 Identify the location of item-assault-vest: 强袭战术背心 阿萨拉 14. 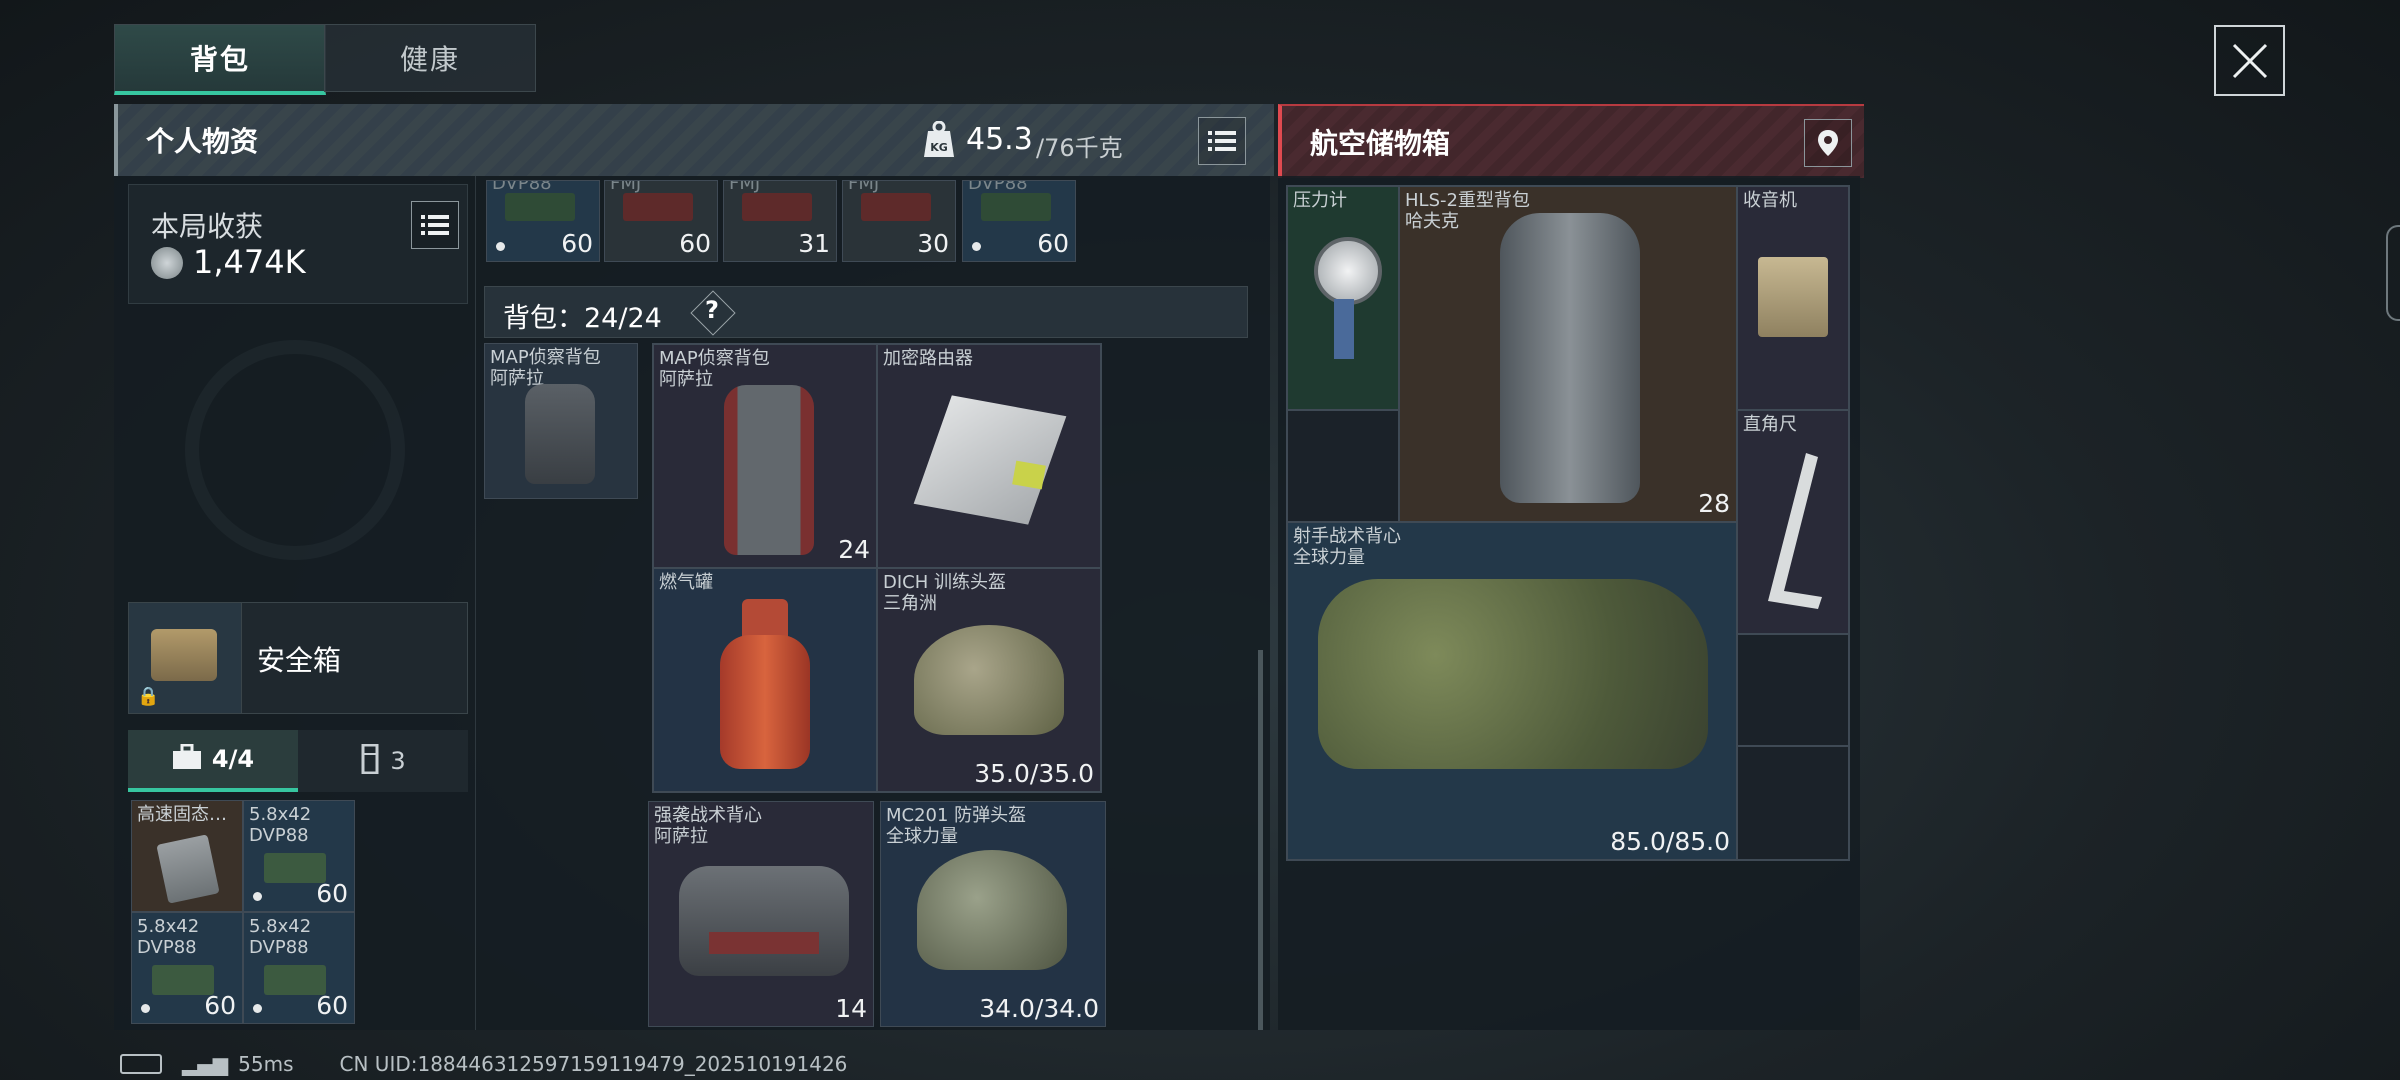
(761, 914).